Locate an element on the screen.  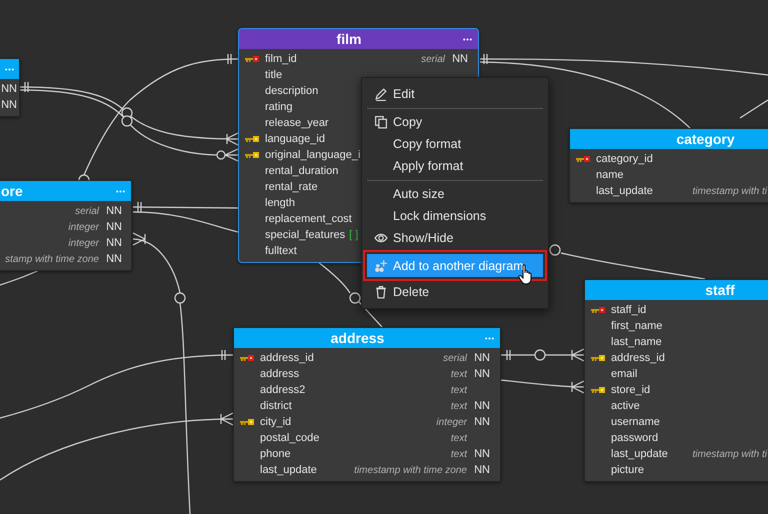
table-card: ore serial NN integer NN integer NN stamp with time zone NN is located at coordinates (66, 225).